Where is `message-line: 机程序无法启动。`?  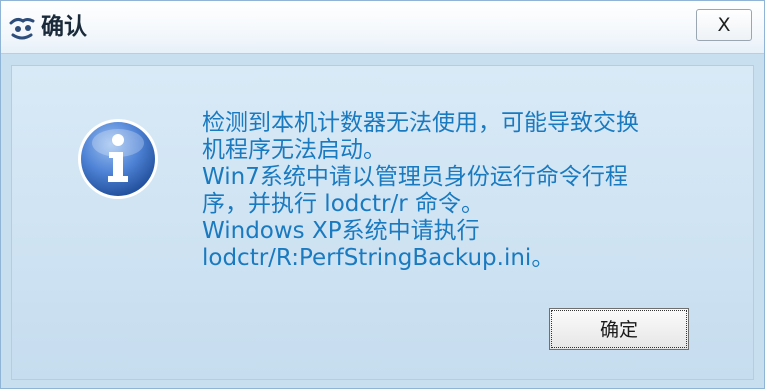 message-line: 机程序无法启动。 is located at coordinates (294, 150).